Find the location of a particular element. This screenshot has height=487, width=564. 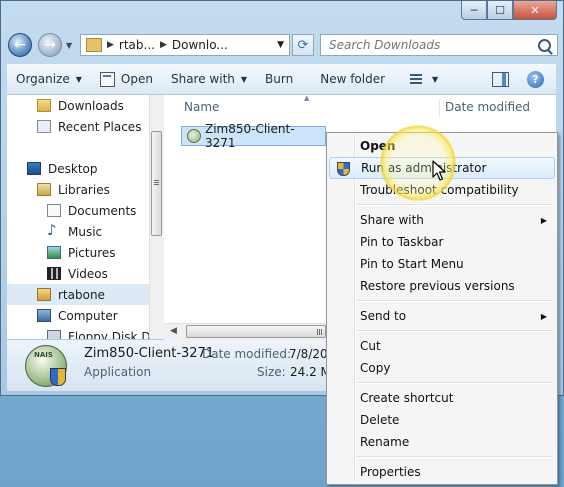

sidebar-item-libraries: Libraries is located at coordinates (78, 189).